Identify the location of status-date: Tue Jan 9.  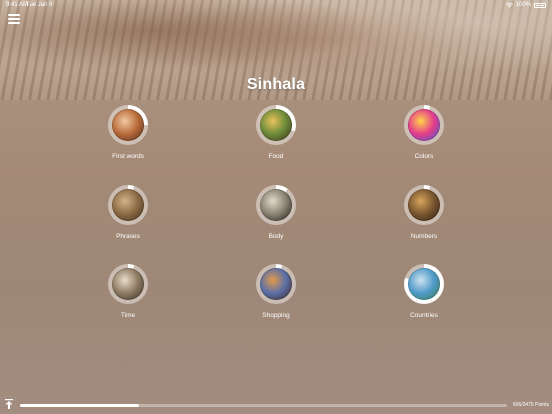
(39, 5).